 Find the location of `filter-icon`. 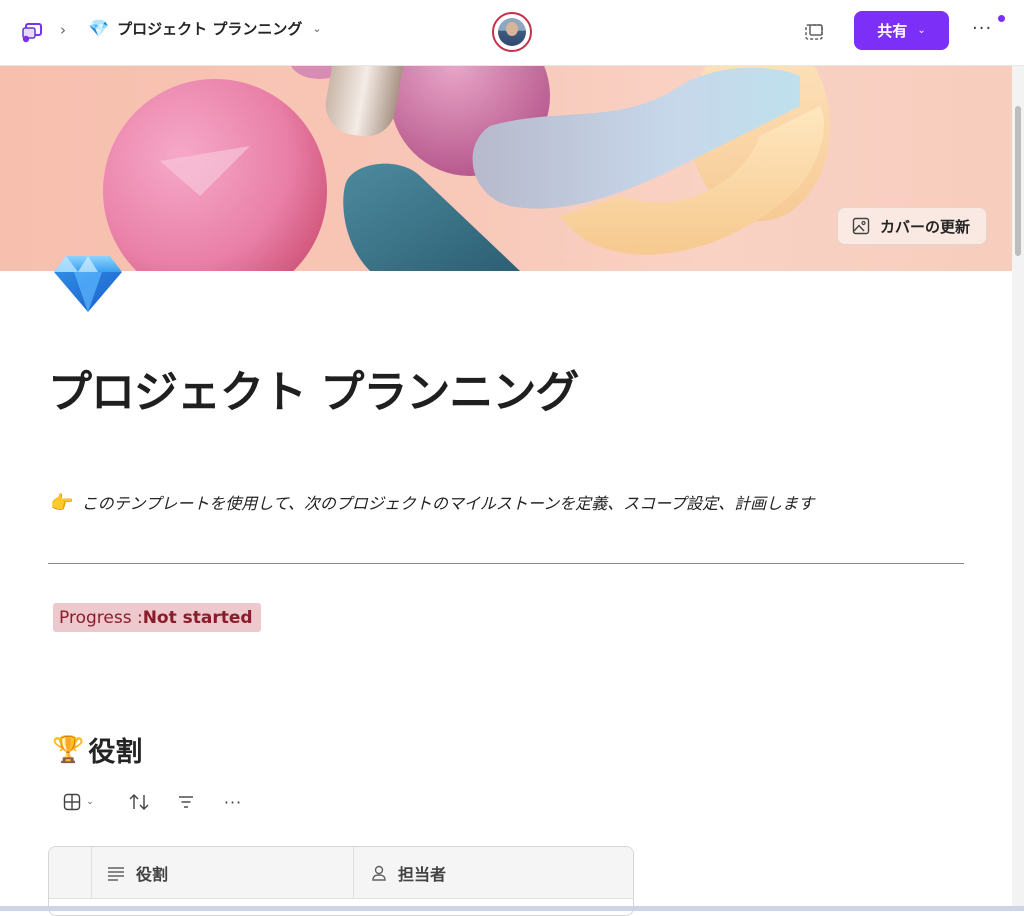

filter-icon is located at coordinates (186, 802).